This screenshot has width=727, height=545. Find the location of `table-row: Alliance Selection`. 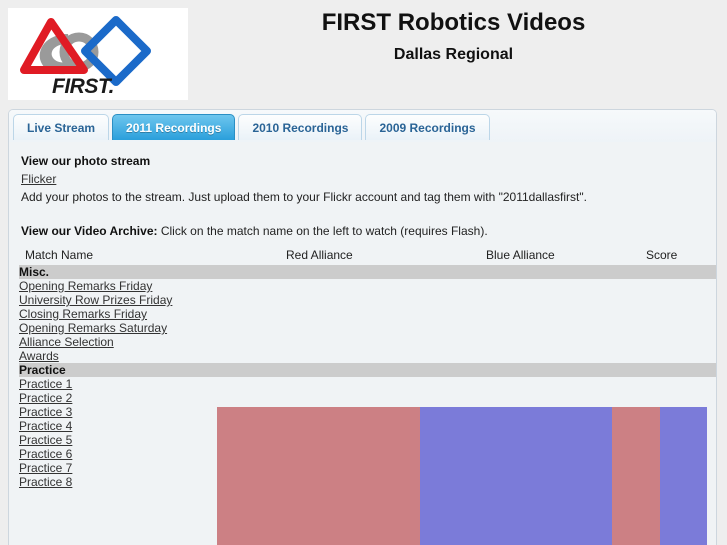

table-row: Alliance Selection is located at coordinates (367, 342).